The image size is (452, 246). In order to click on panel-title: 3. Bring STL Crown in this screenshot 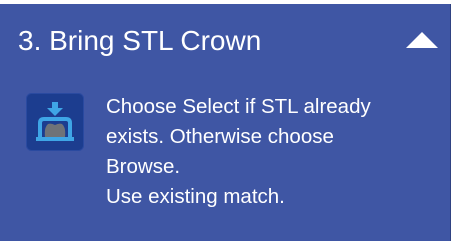, I will do `click(140, 40)`.